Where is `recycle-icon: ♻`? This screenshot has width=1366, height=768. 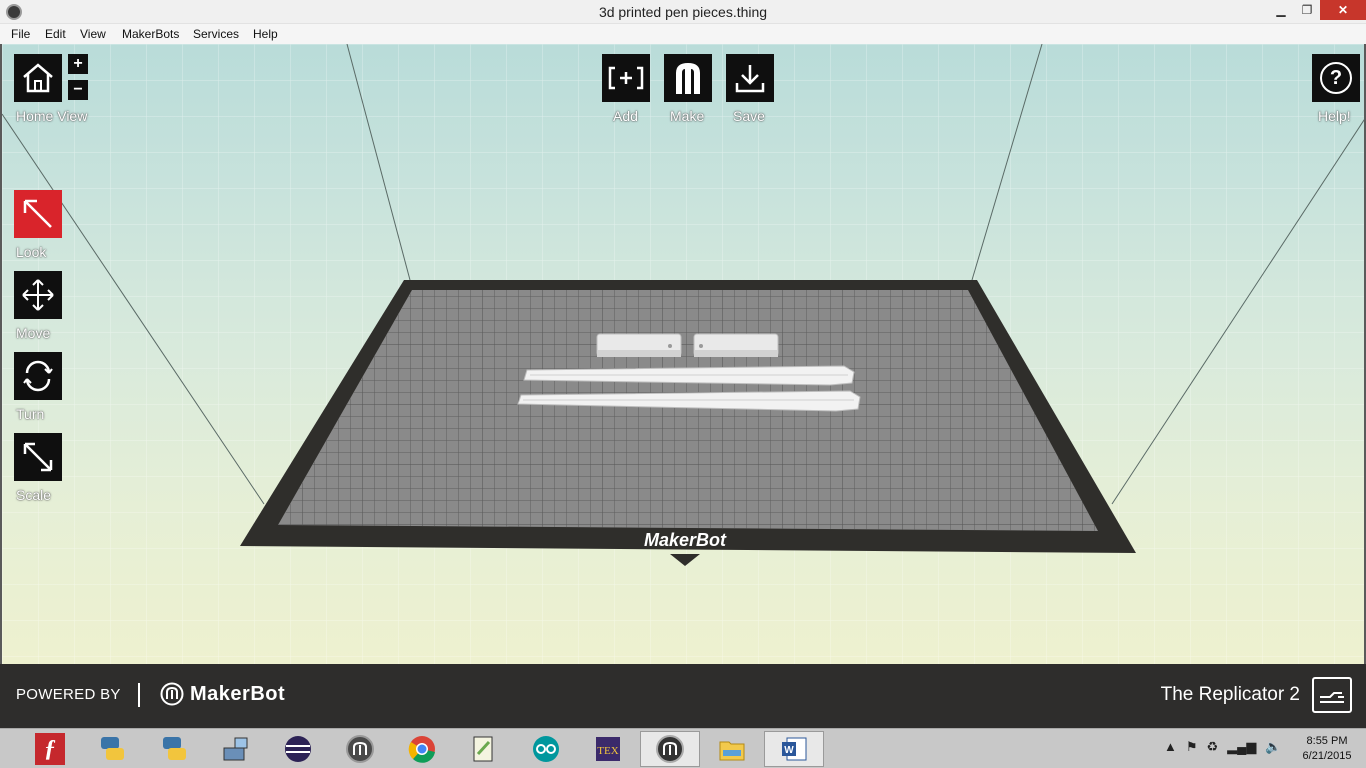
recycle-icon: ♻ is located at coordinates (1213, 747).